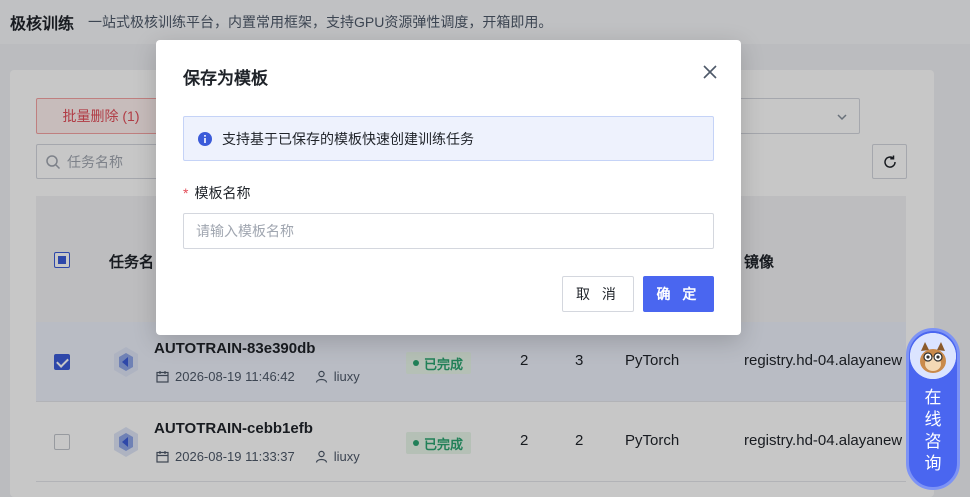 This screenshot has height=497, width=970. I want to click on template-name-input, so click(448, 231).